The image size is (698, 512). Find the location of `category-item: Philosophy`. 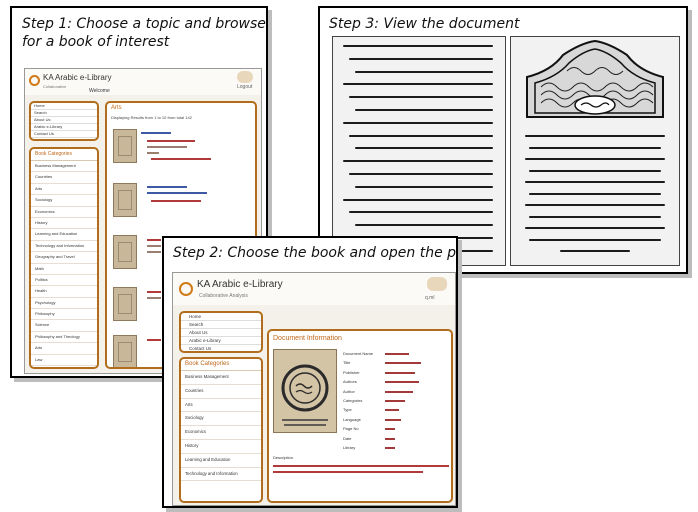

category-item: Philosophy is located at coordinates (64, 315).